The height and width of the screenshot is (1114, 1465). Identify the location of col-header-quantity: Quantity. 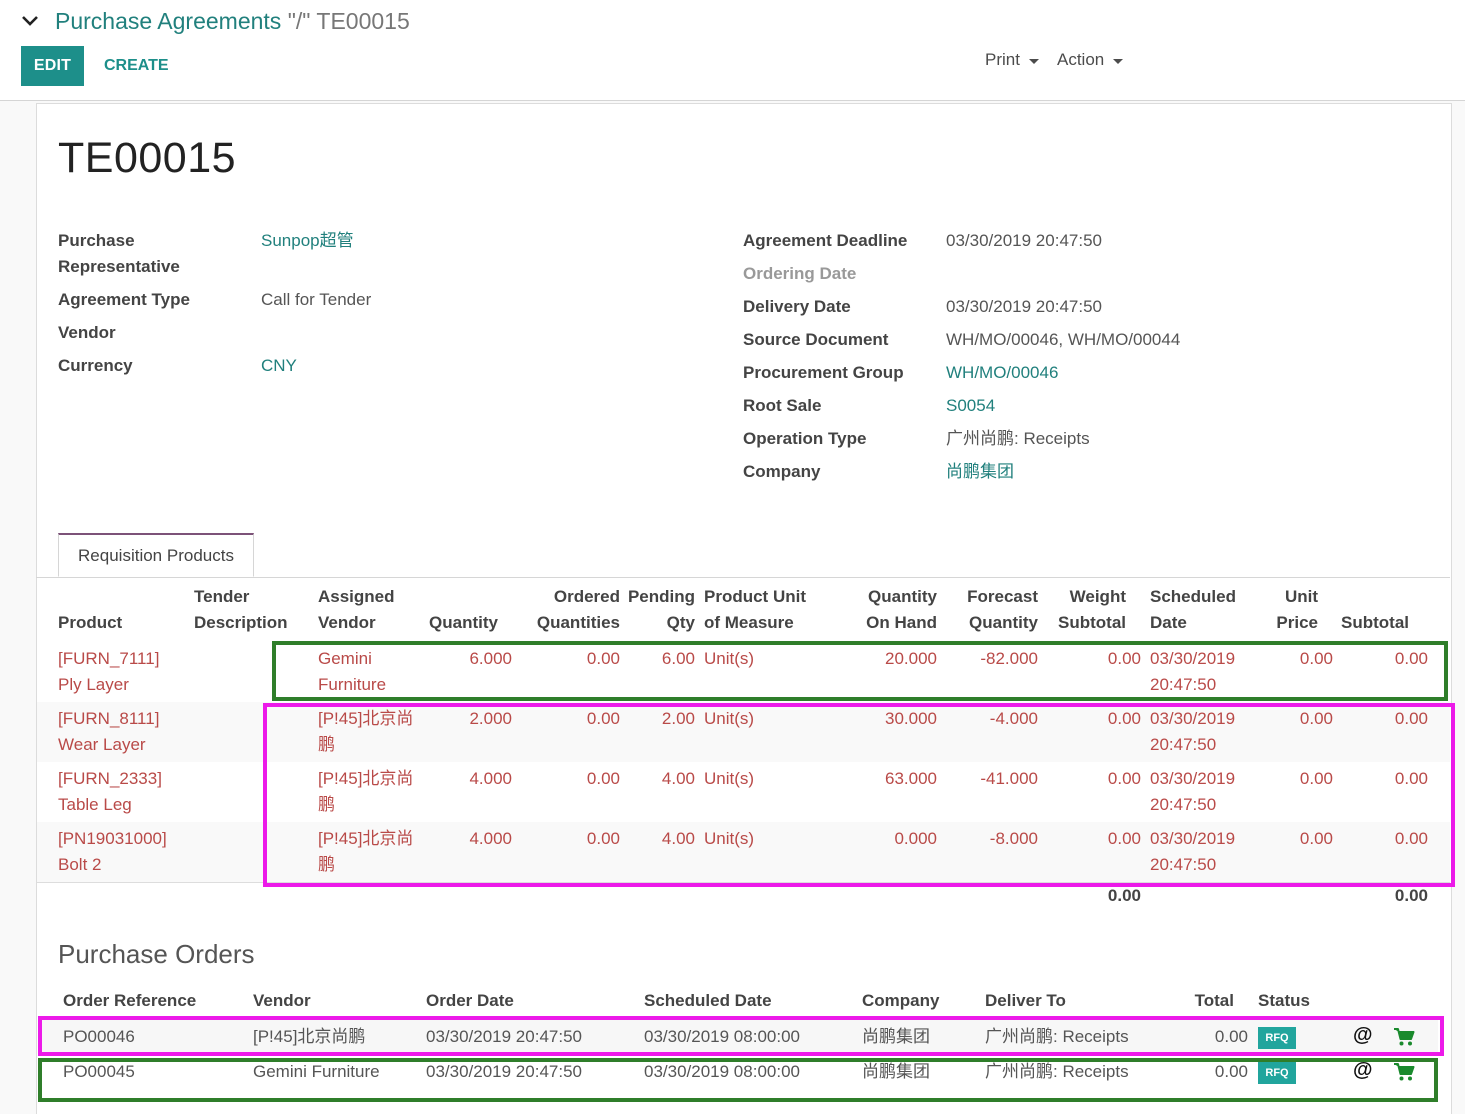
(459, 623).